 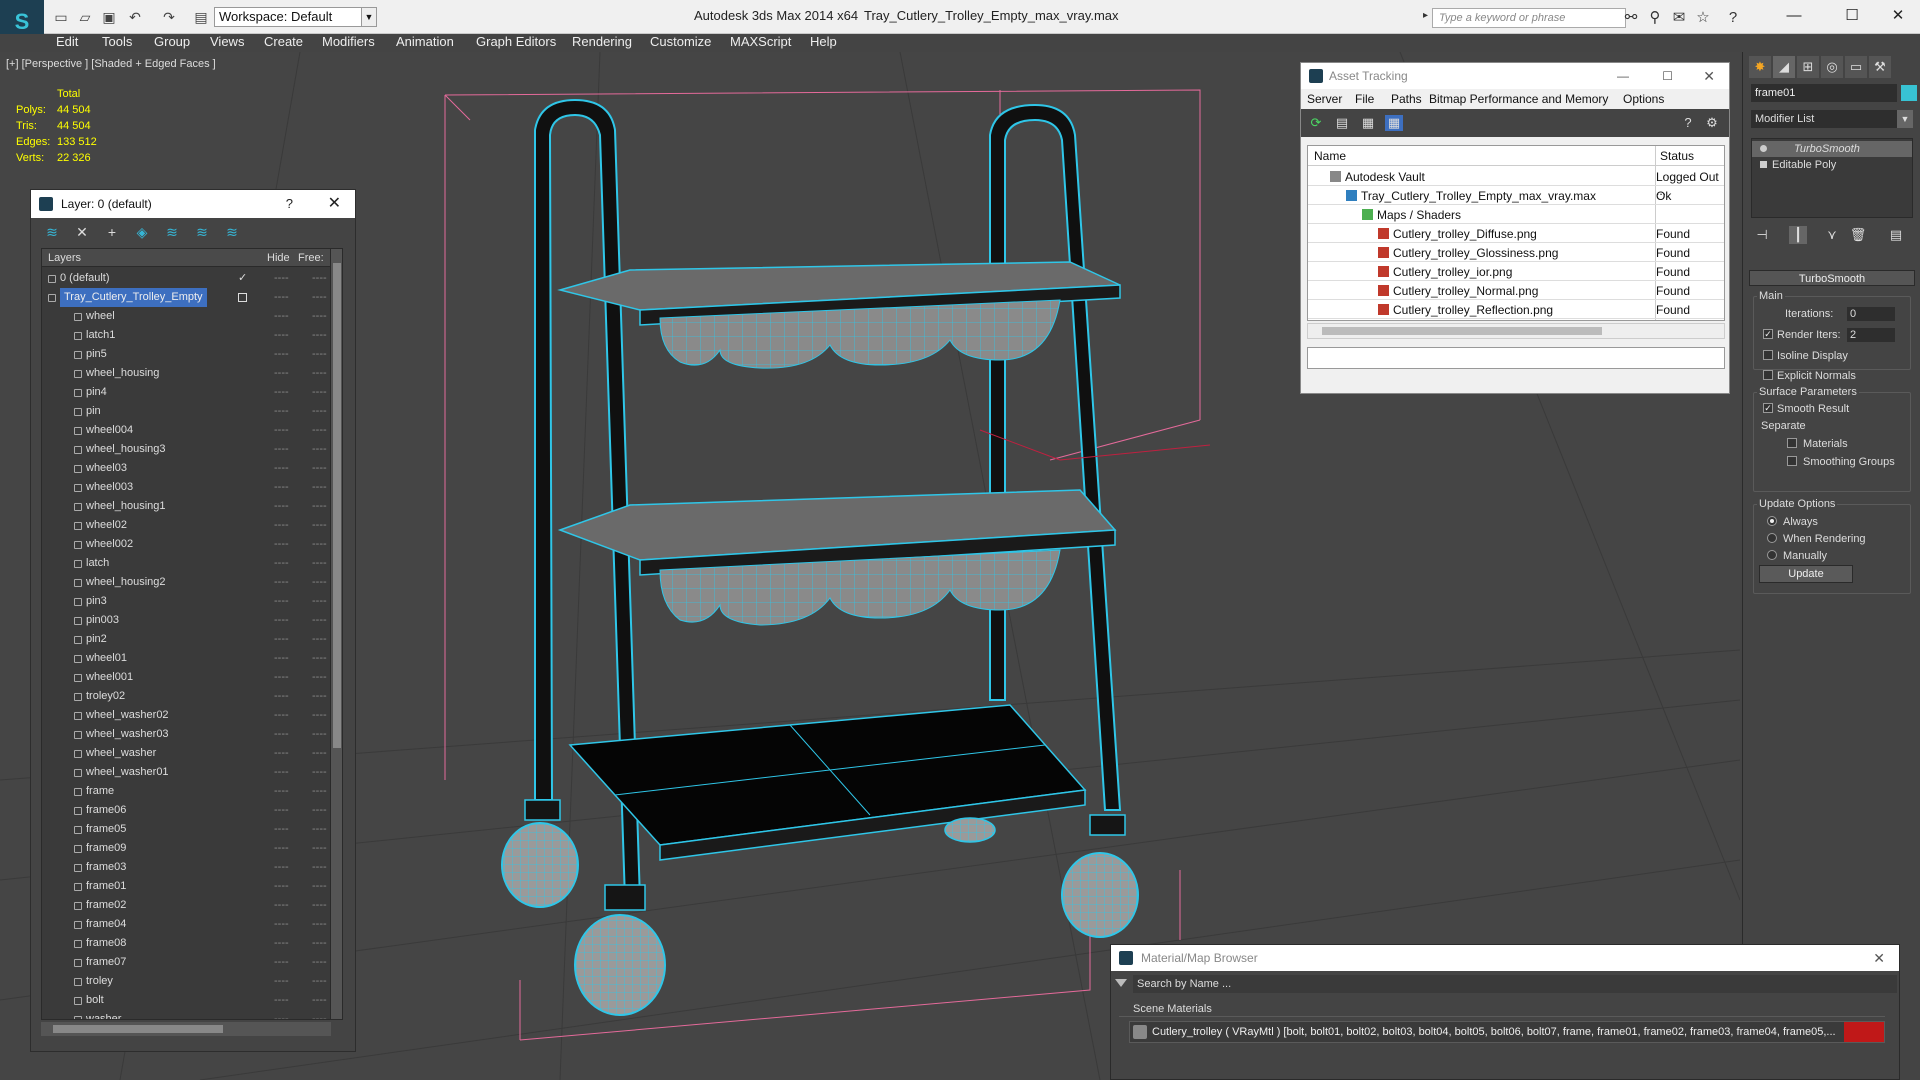 What do you see at coordinates (1909, 93) in the screenshot?
I see `object-color-swatch` at bounding box center [1909, 93].